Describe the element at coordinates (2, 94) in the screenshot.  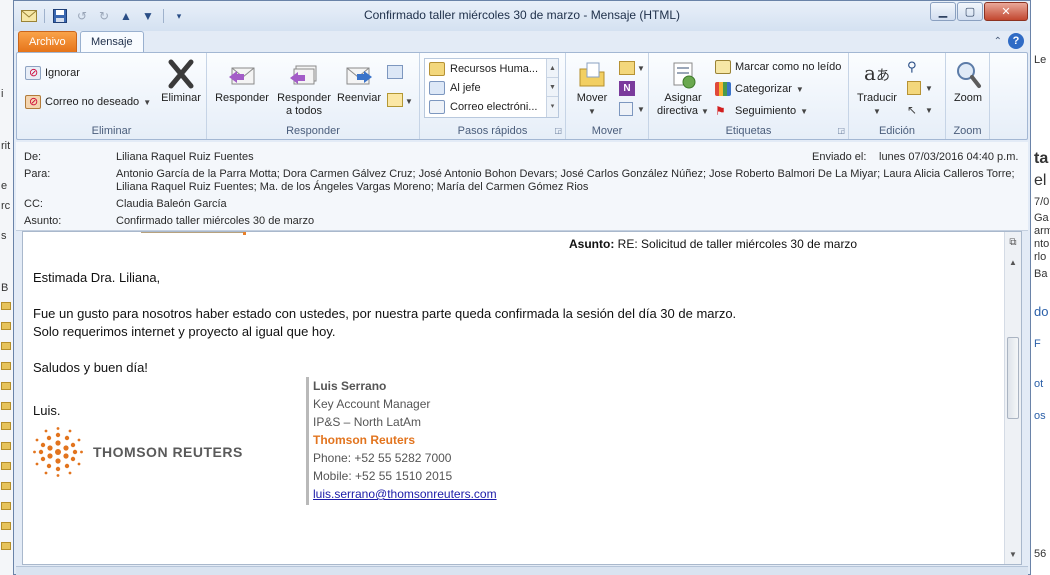
I see `bg-left-text: i` at that location.